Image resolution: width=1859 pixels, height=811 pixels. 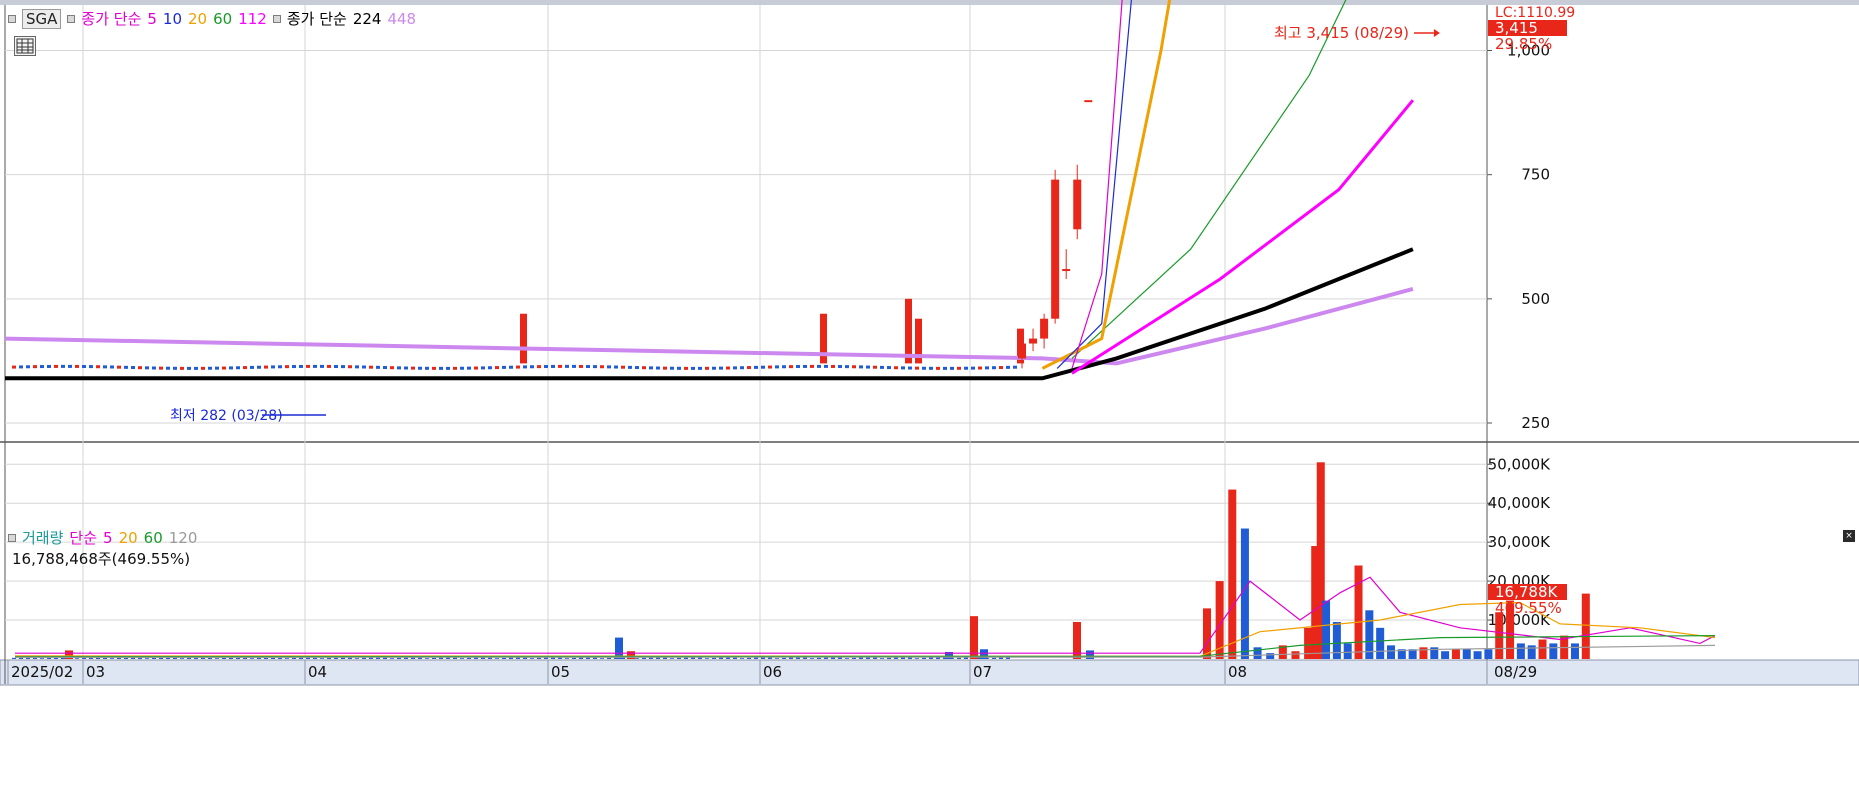 I want to click on volume-tick-label: 40,000K, so click(x=1519, y=503).